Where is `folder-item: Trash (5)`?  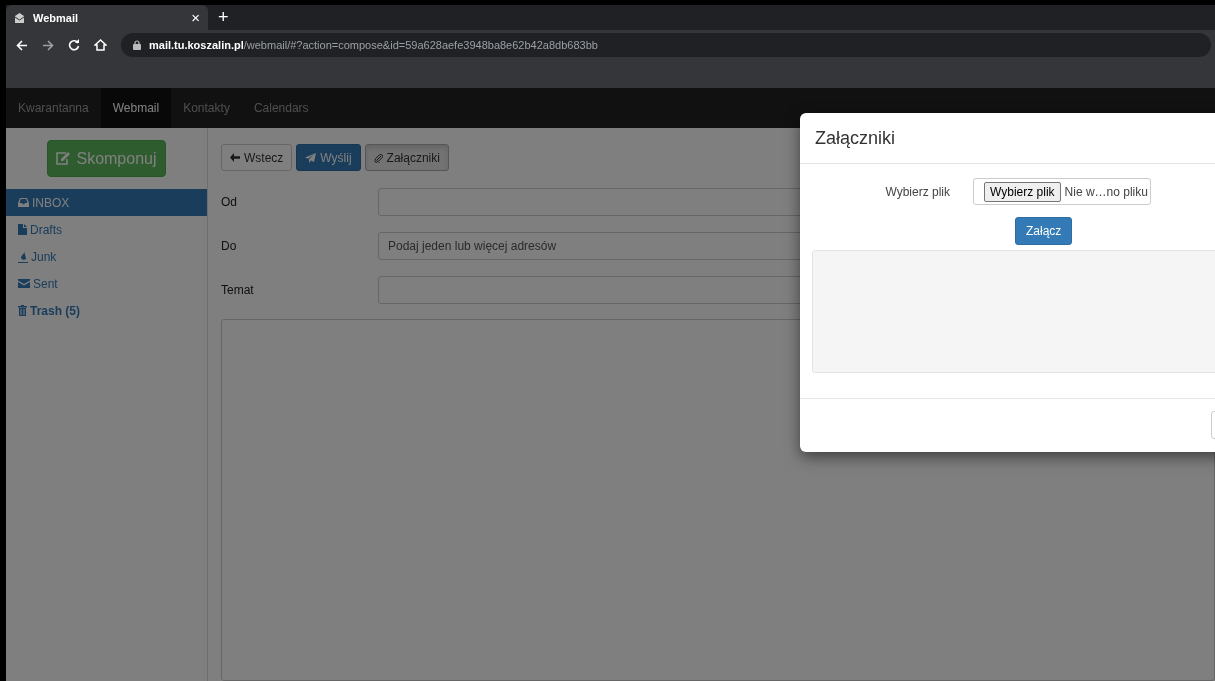 folder-item: Trash (5) is located at coordinates (106, 310).